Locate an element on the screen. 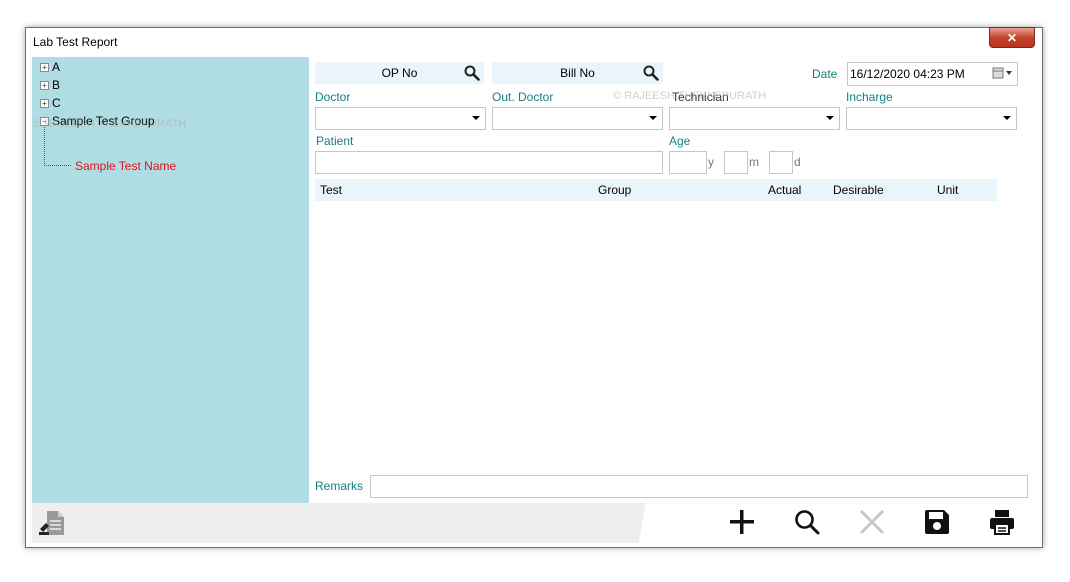  delete-icon is located at coordinates (872, 523).